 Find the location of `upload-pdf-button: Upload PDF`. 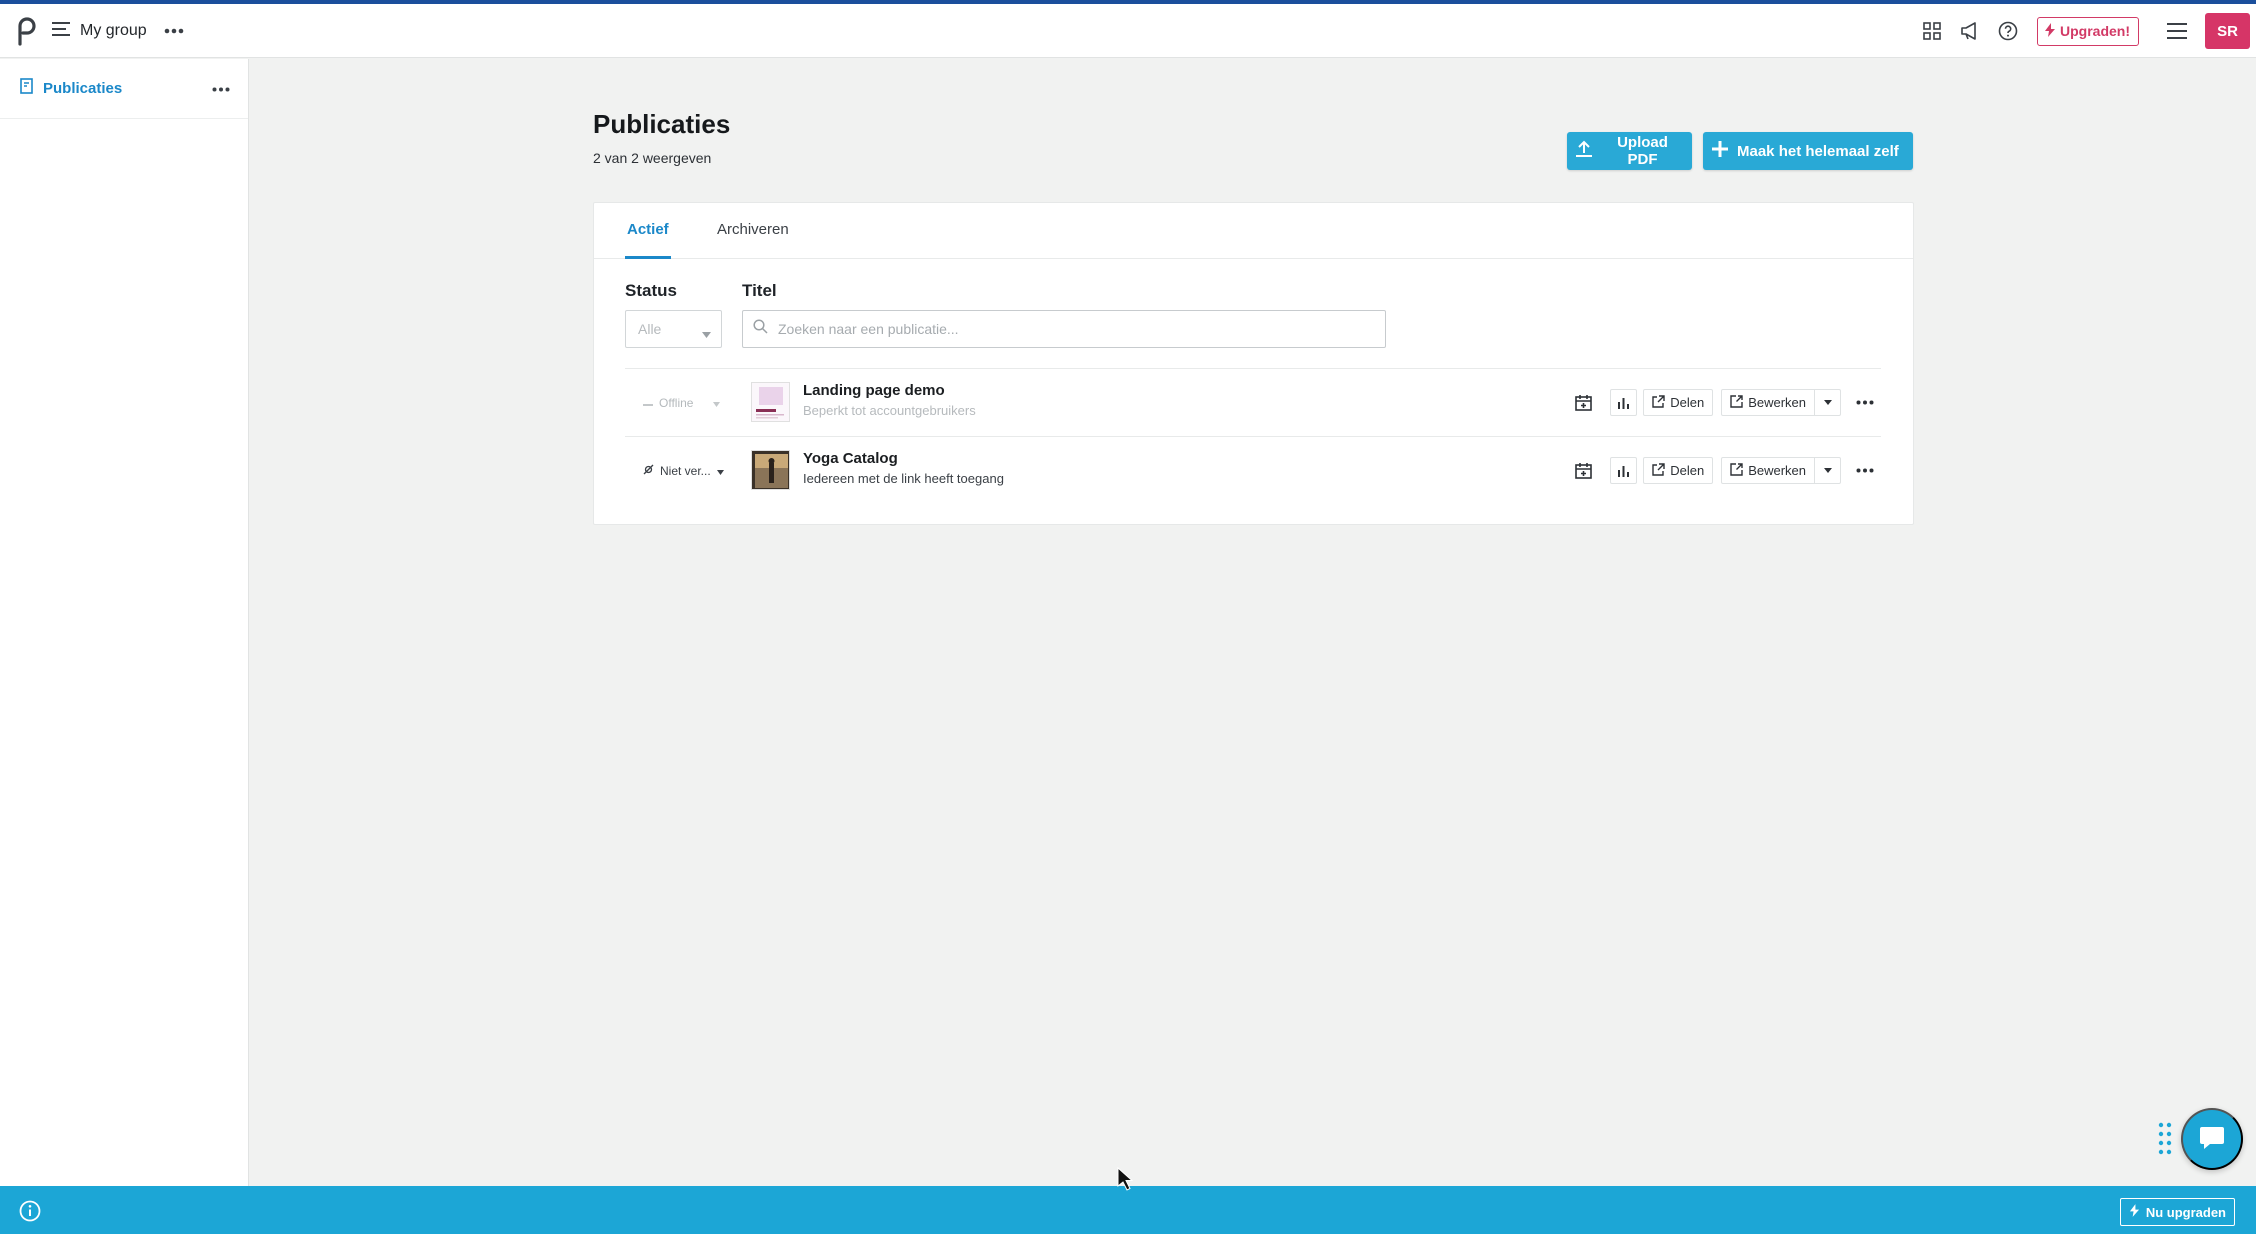

upload-pdf-button: Upload PDF is located at coordinates (1629, 151).